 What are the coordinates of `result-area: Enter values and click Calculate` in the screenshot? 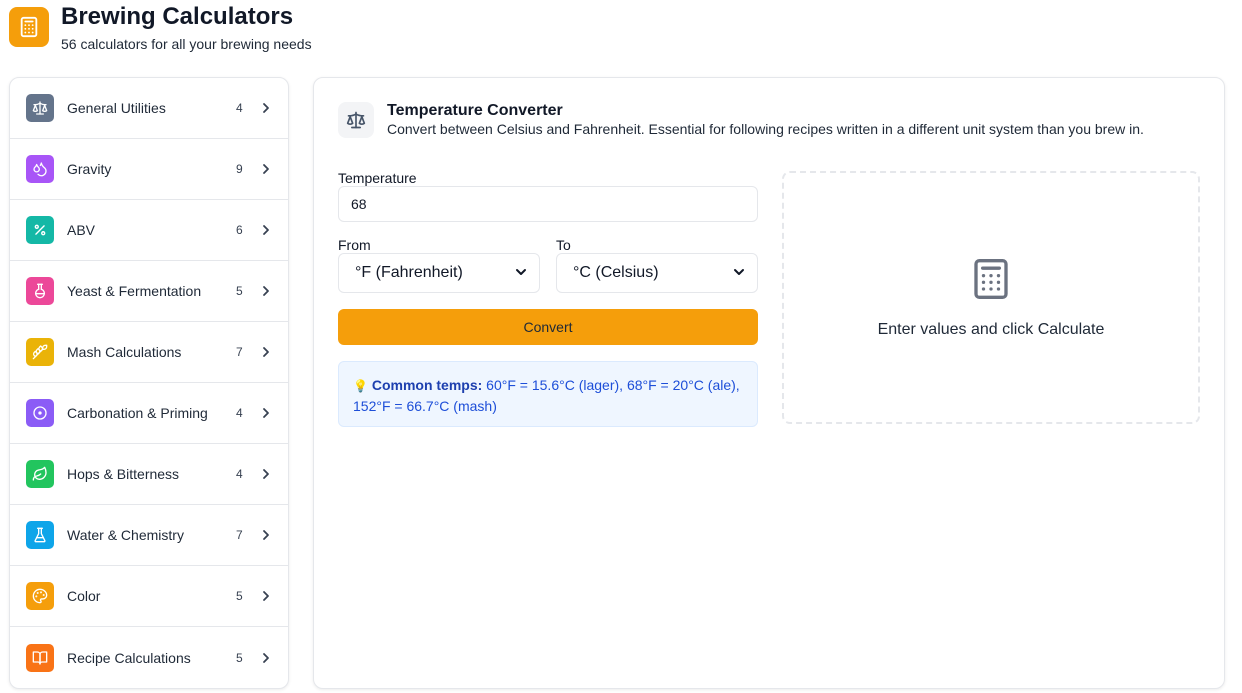 It's located at (991, 297).